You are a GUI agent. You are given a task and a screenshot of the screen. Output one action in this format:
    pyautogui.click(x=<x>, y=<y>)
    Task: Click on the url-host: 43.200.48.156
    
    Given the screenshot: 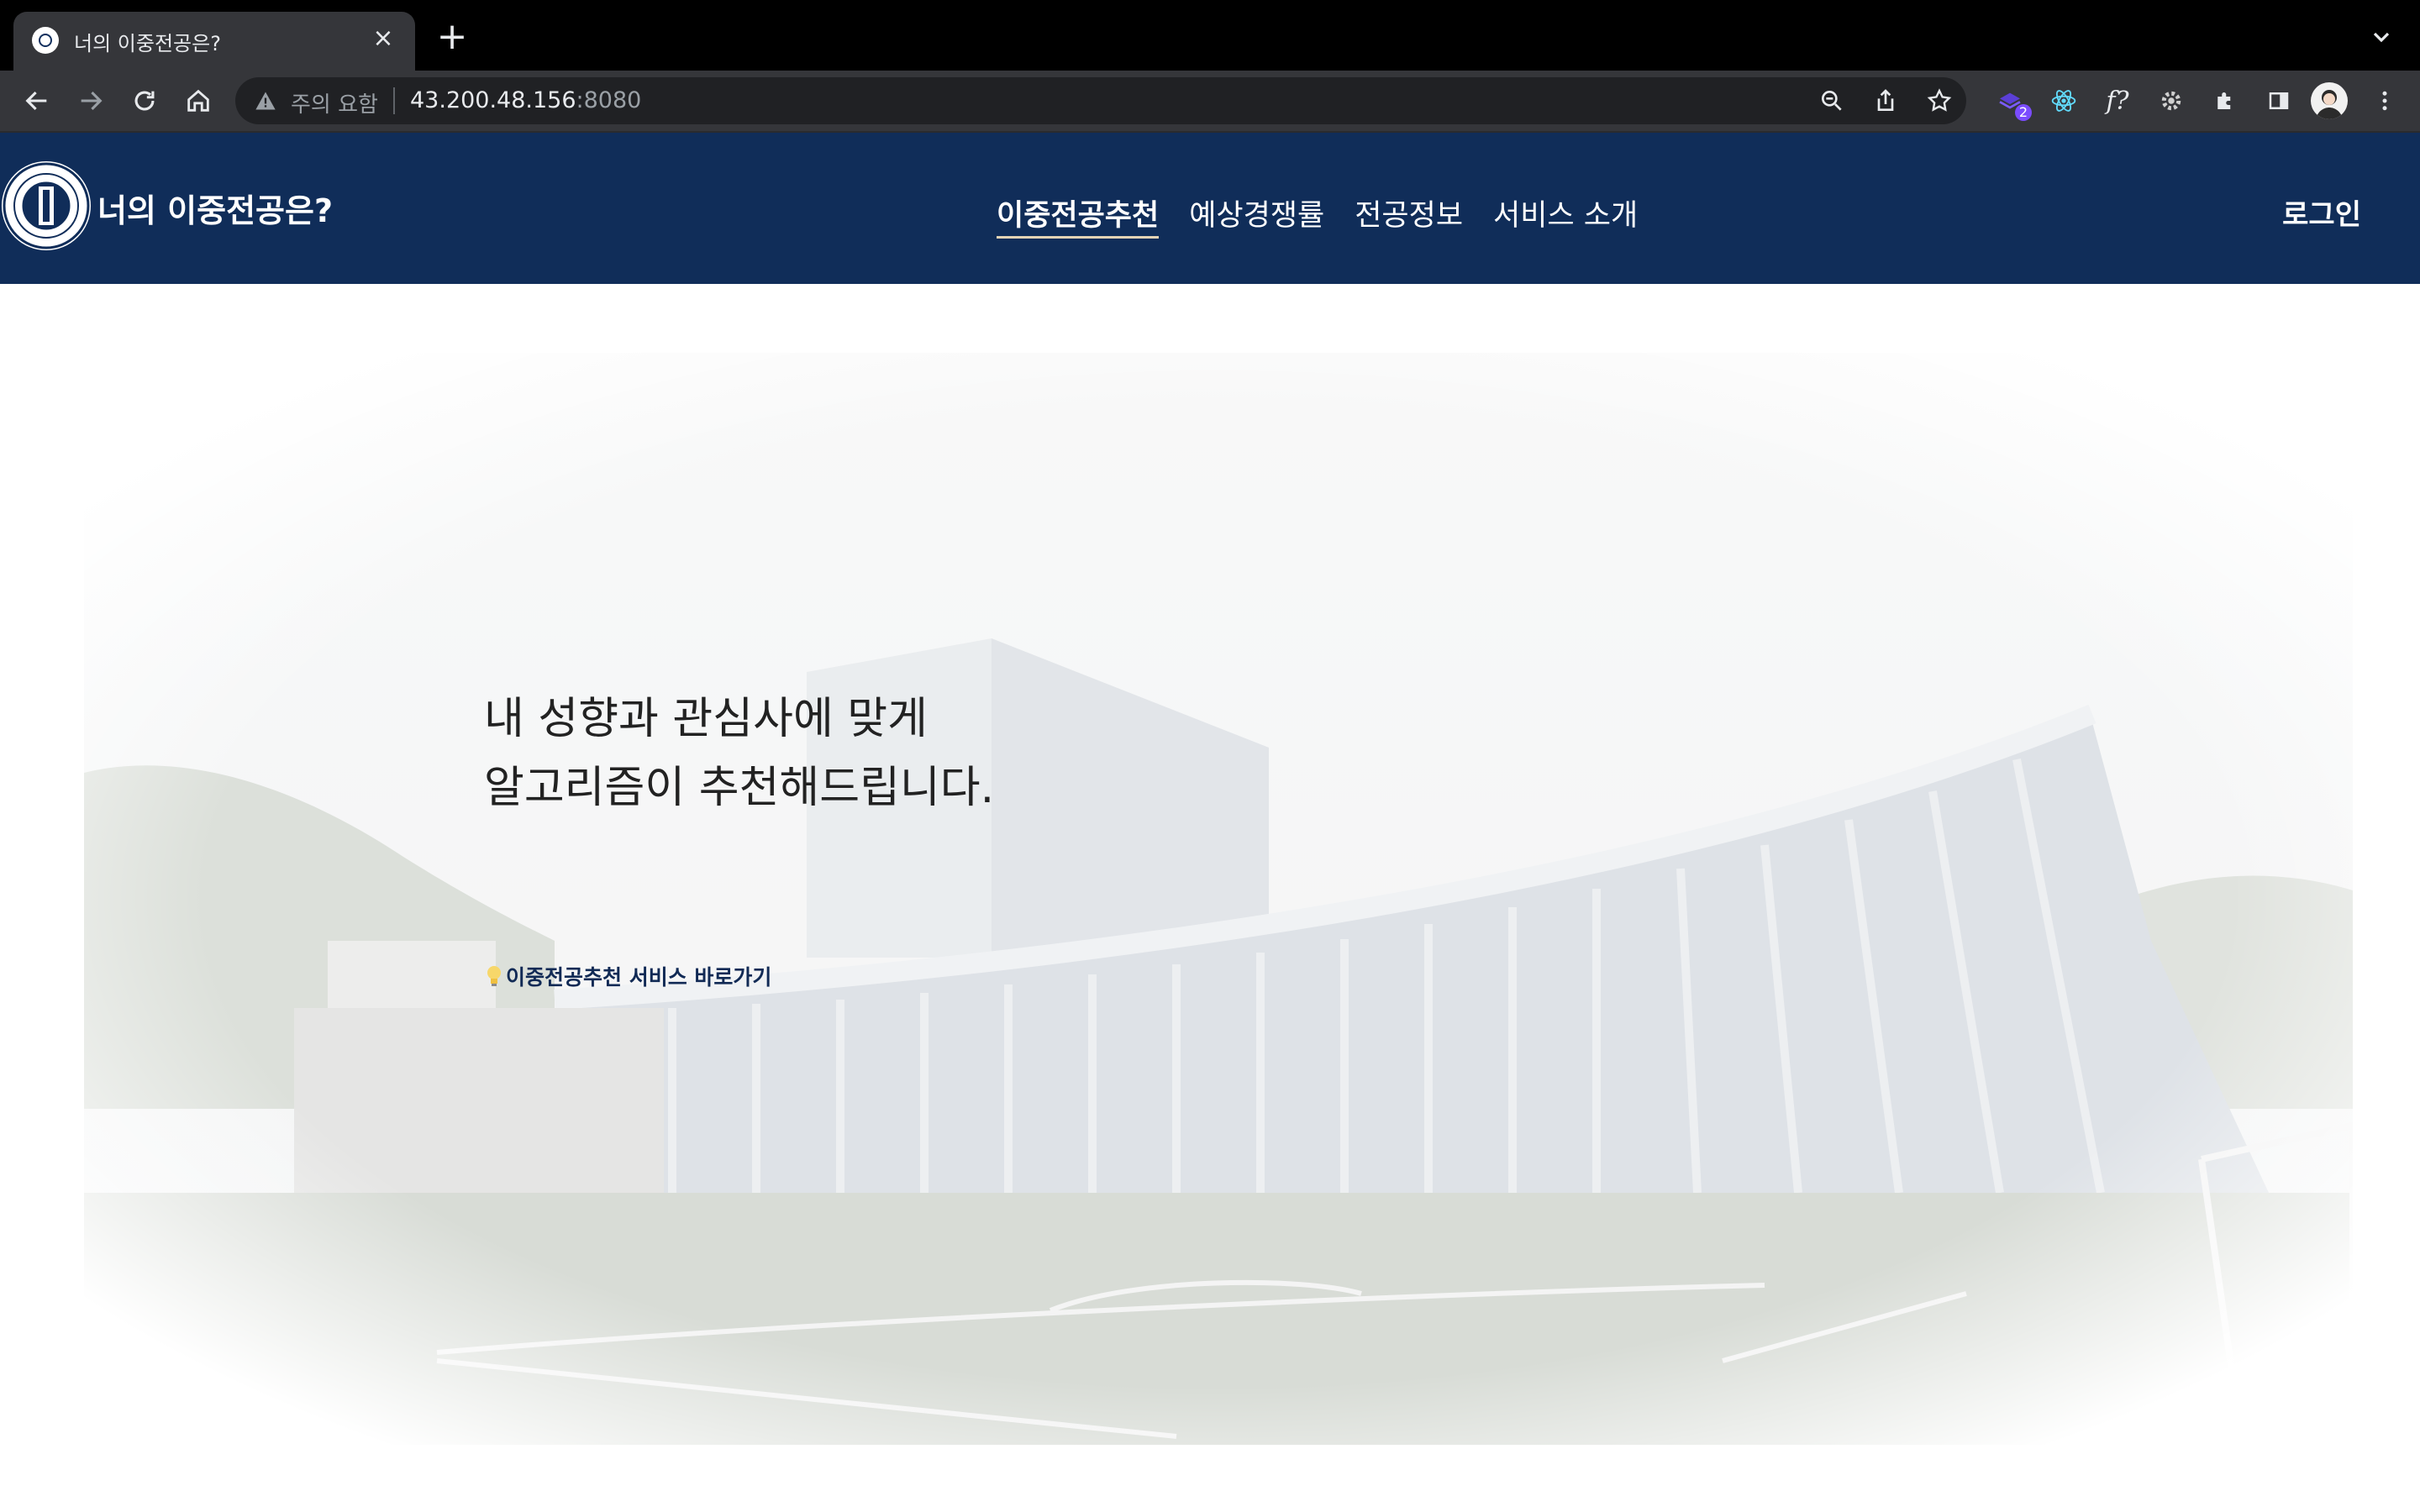 What is the action you would take?
    pyautogui.click(x=493, y=100)
    